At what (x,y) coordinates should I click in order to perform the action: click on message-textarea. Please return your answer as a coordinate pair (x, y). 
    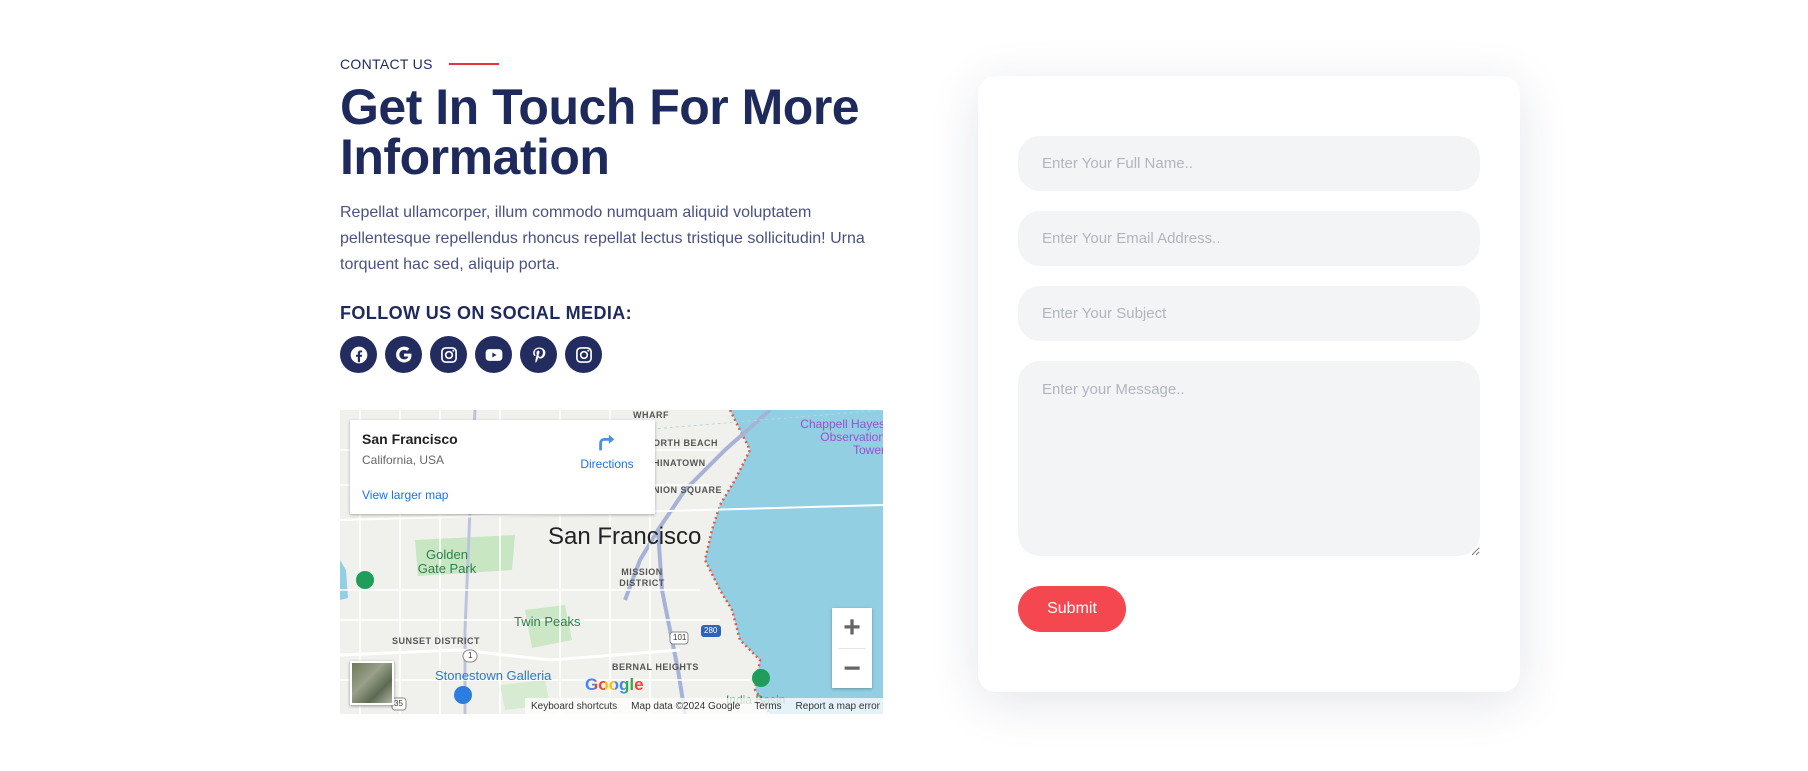
    Looking at the image, I should click on (1249, 458).